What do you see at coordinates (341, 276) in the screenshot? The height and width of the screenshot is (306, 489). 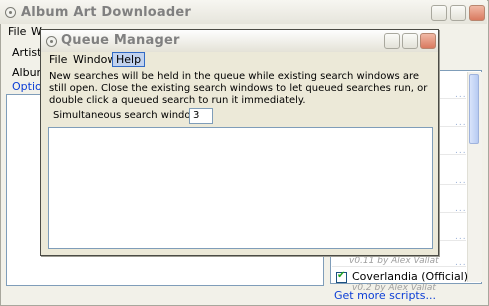 I see `coverlandia-checkbox` at bounding box center [341, 276].